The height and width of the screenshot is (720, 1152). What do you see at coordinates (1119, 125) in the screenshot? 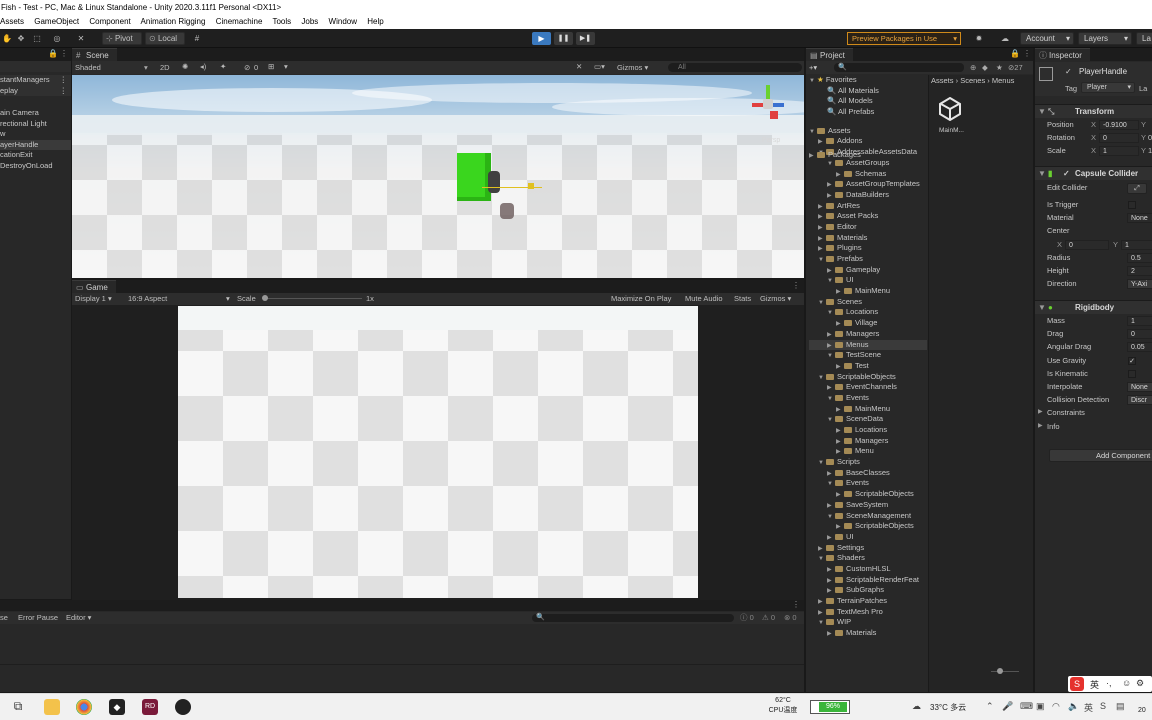
I see `position-x-field: -0.9100` at bounding box center [1119, 125].